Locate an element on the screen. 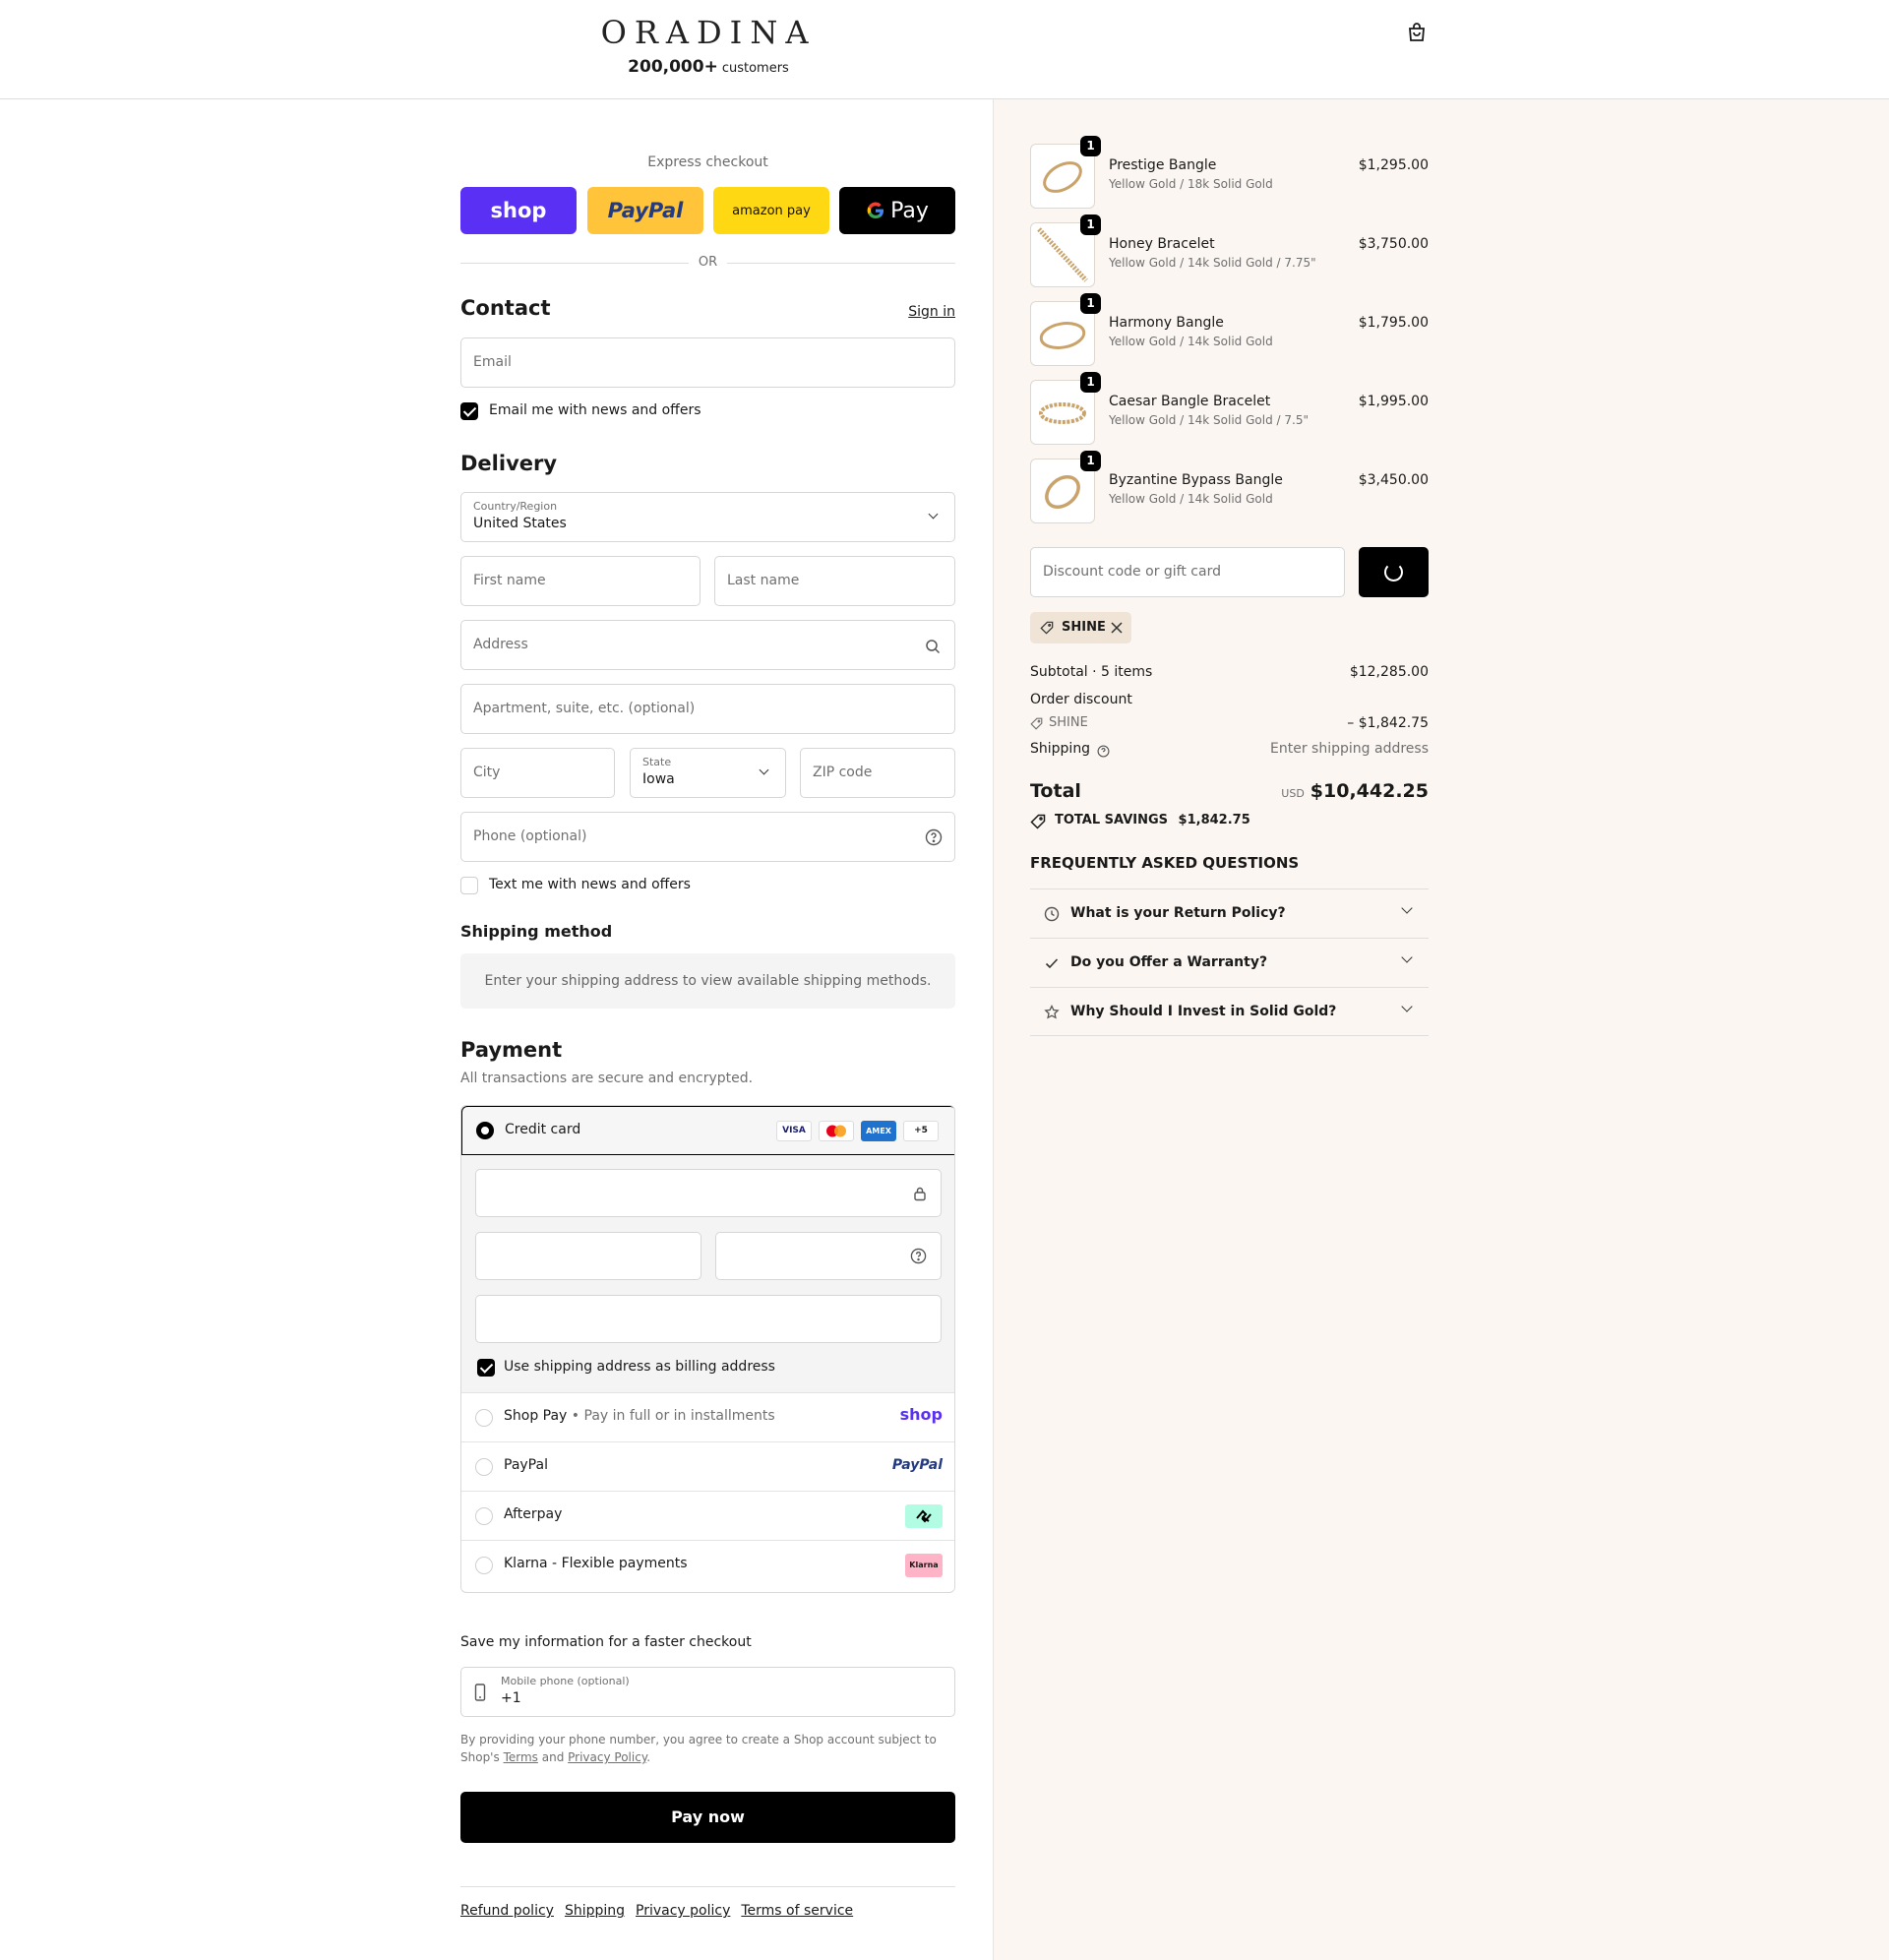 The image size is (1889, 1960). product-variant: Yellow Gold / 14k Solid Gold / 7.75" is located at coordinates (1212, 263).